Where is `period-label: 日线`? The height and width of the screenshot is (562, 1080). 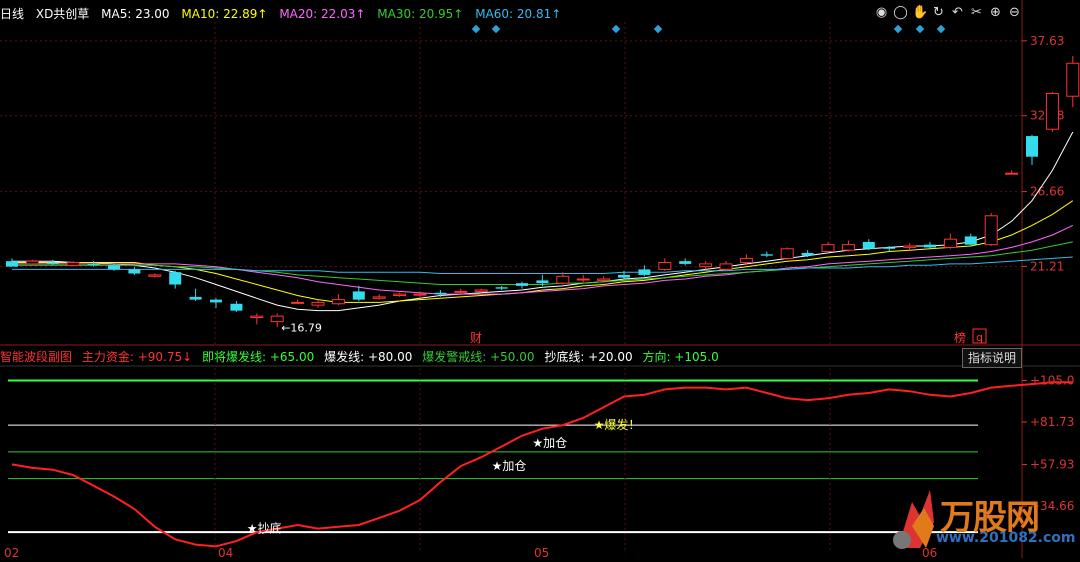 period-label: 日线 is located at coordinates (12, 14).